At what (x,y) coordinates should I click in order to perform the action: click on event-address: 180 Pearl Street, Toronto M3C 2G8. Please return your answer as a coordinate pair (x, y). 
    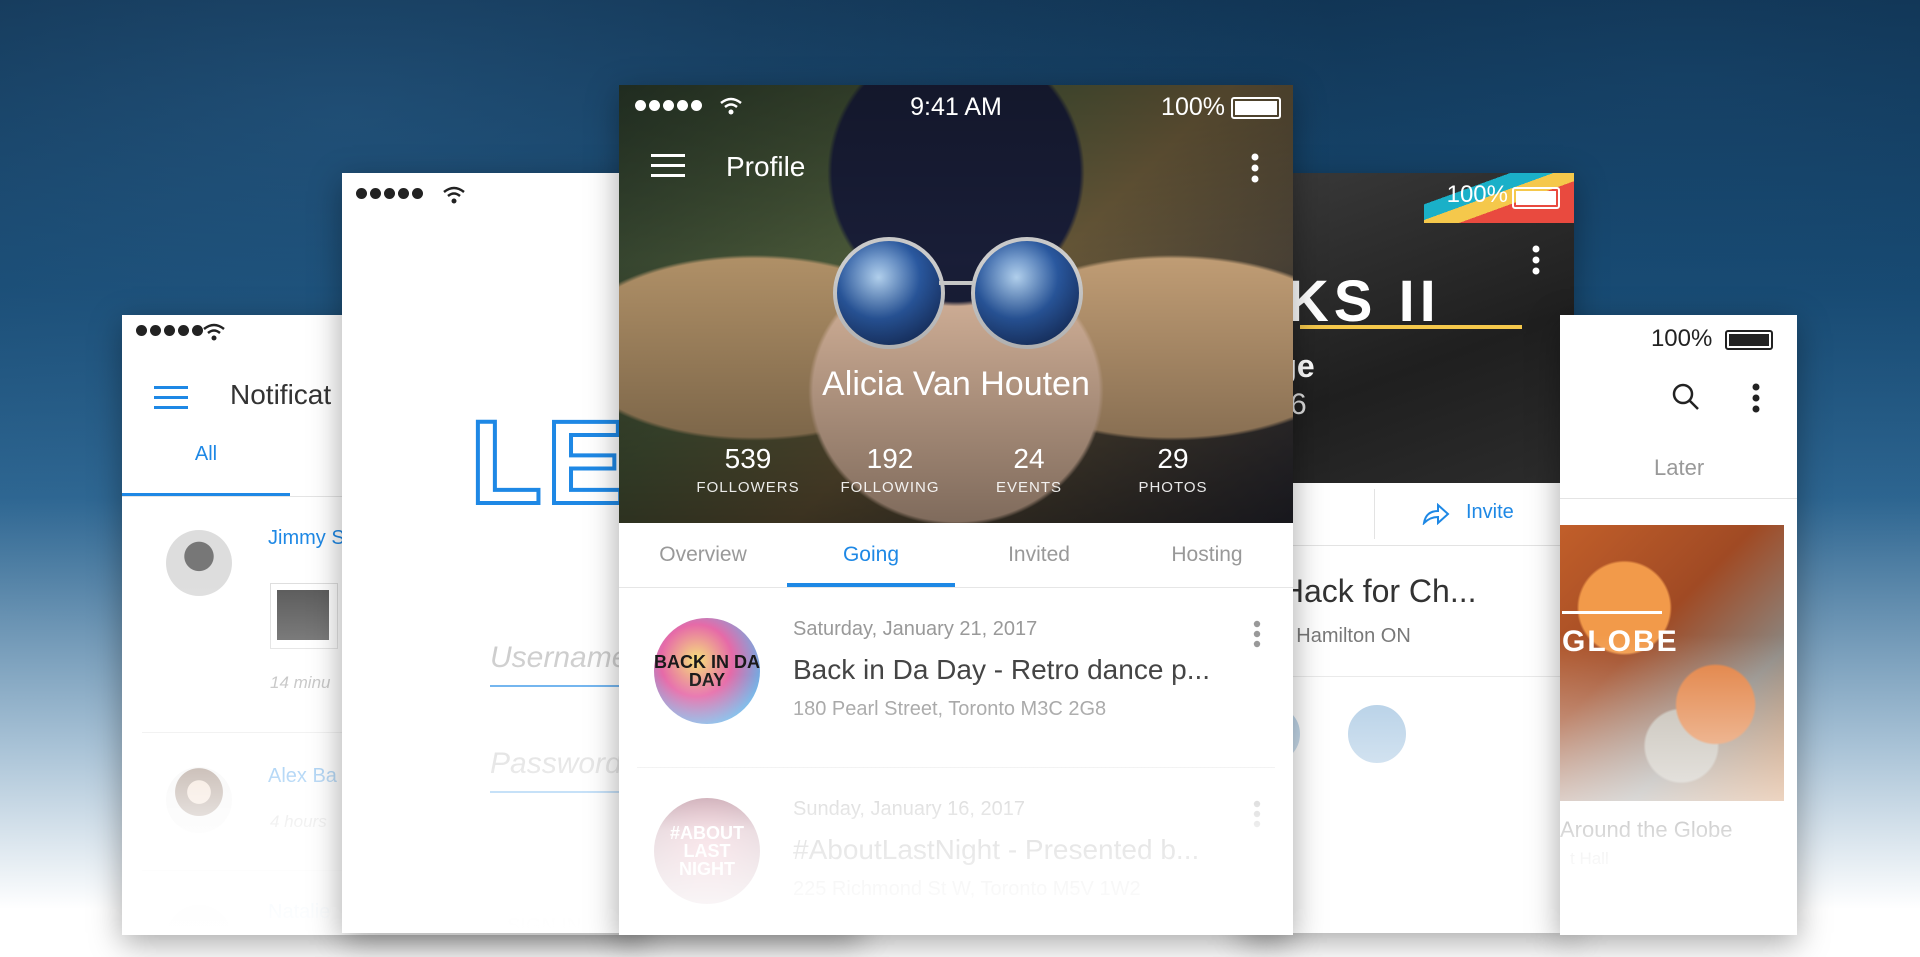
    Looking at the image, I should click on (950, 709).